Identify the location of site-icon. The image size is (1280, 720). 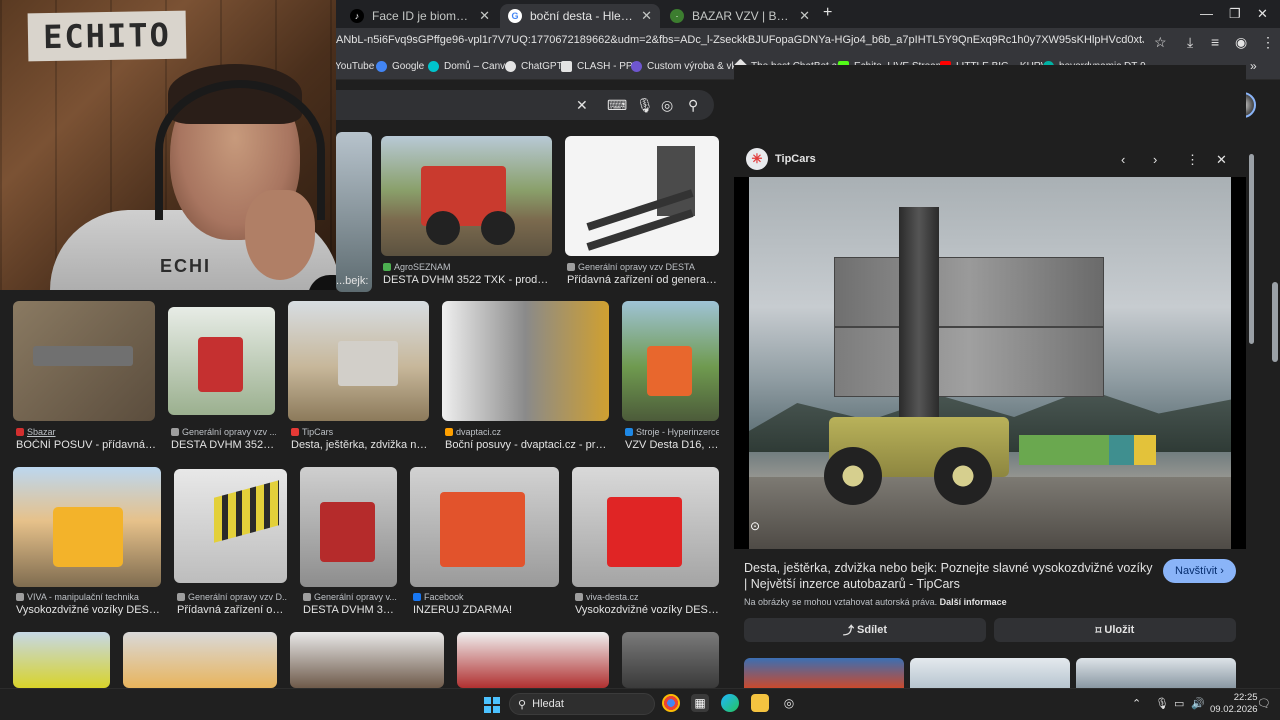
(307, 597).